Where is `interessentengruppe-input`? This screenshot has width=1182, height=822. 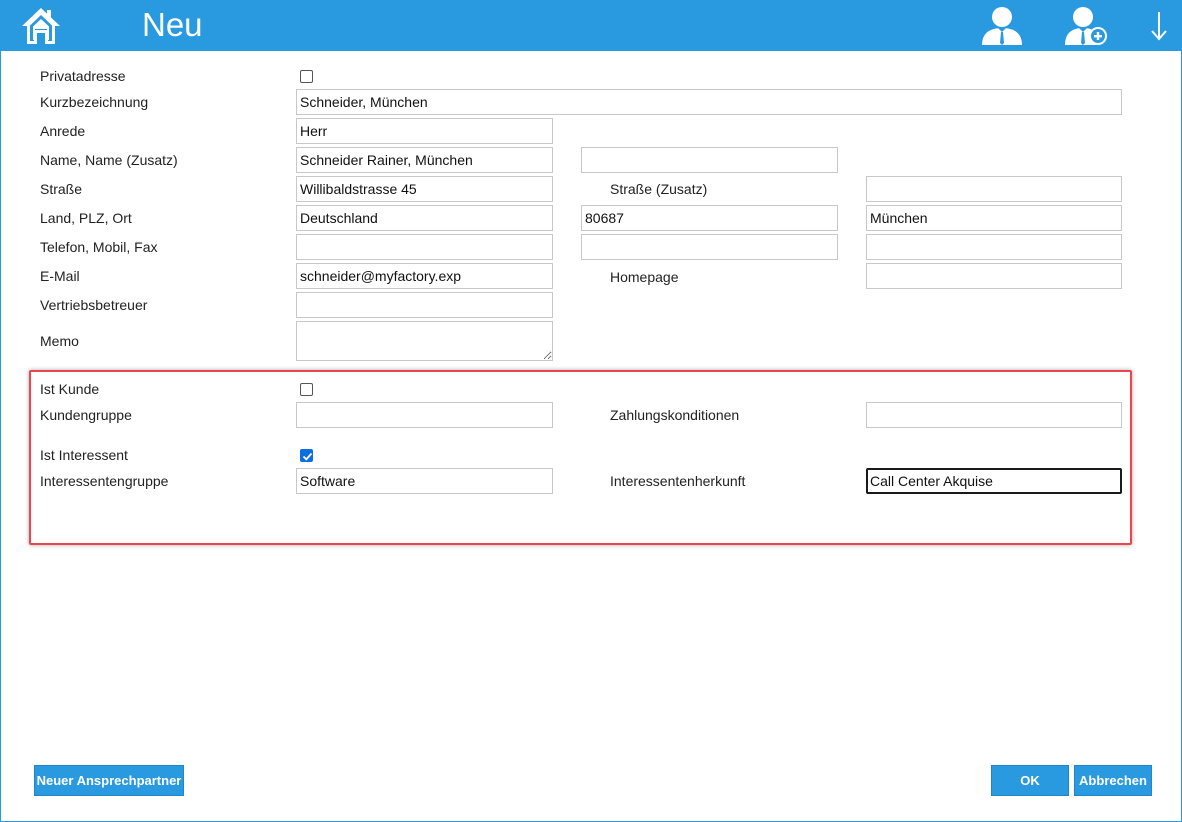
interessentengruppe-input is located at coordinates (424, 481).